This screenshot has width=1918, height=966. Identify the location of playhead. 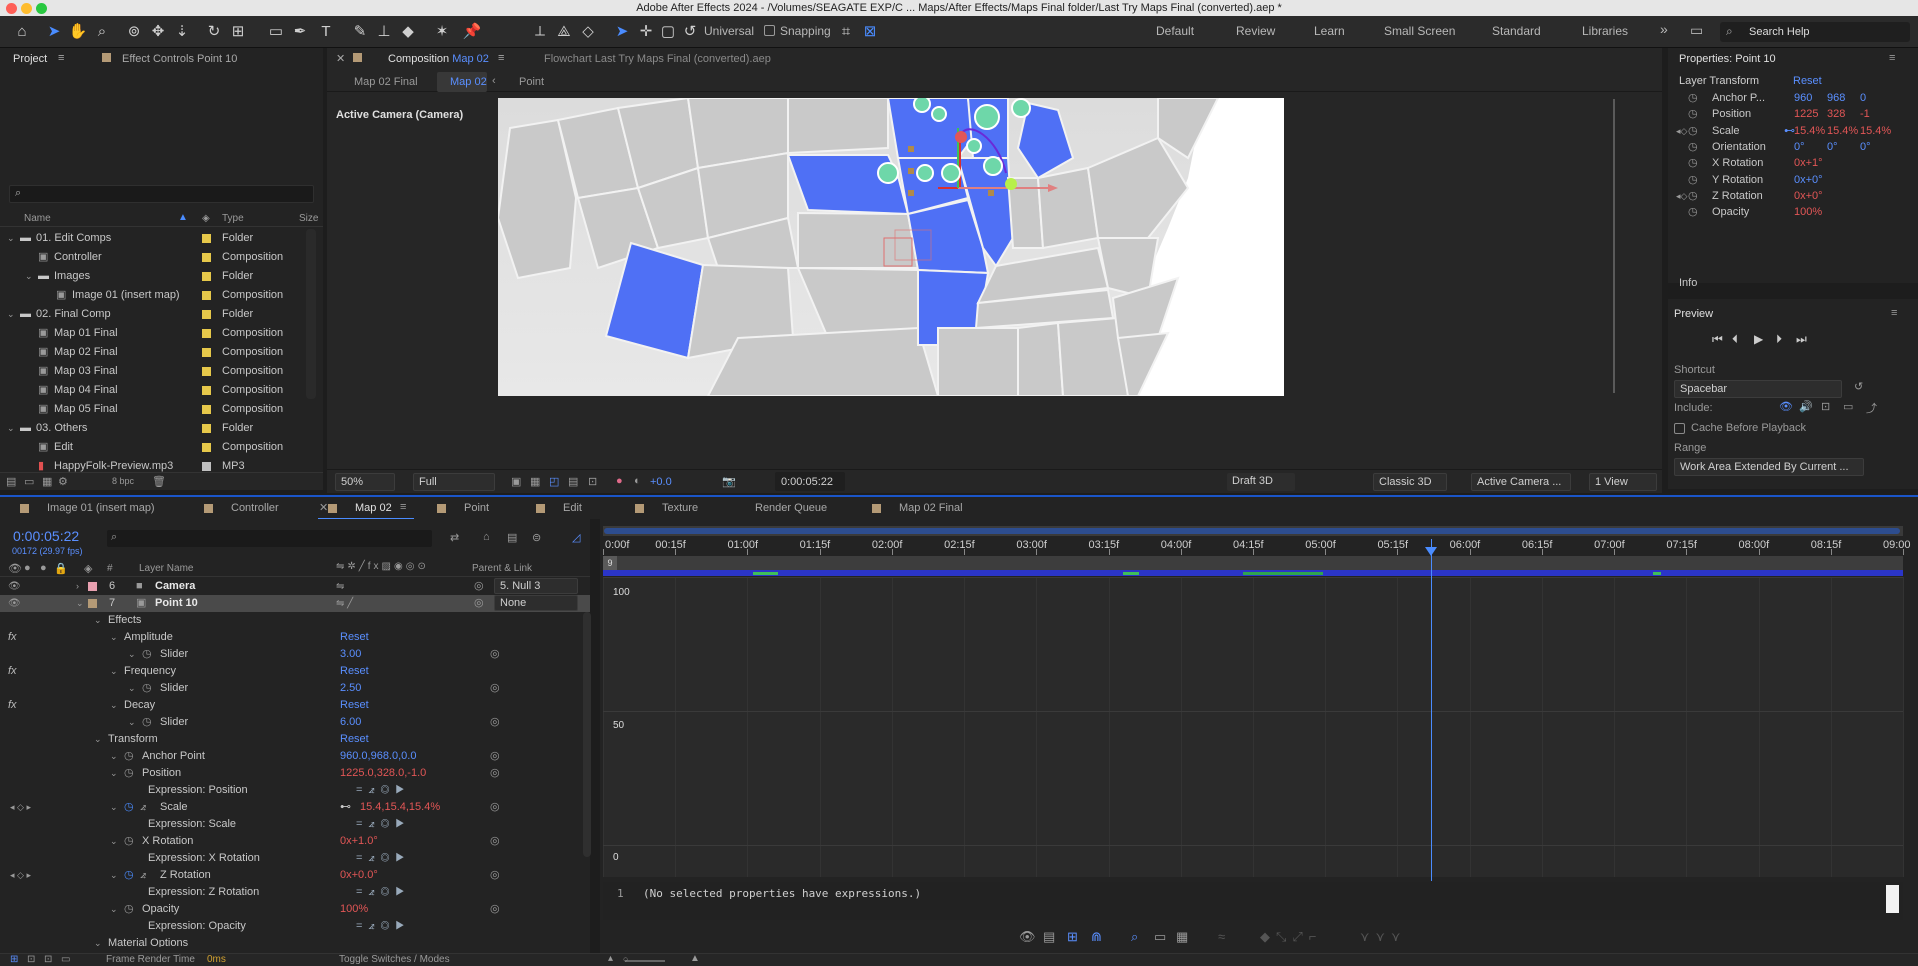
(1432, 710).